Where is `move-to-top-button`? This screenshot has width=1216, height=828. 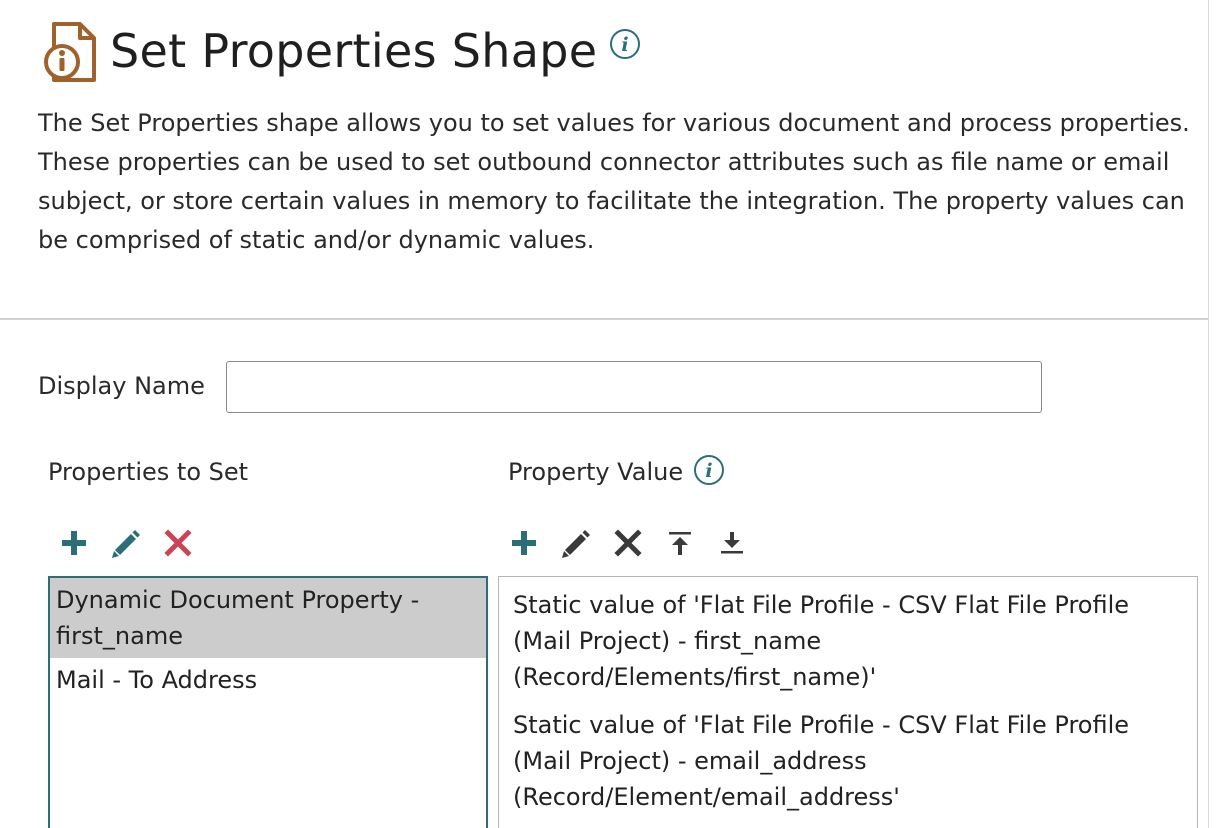
move-to-top-button is located at coordinates (680, 543).